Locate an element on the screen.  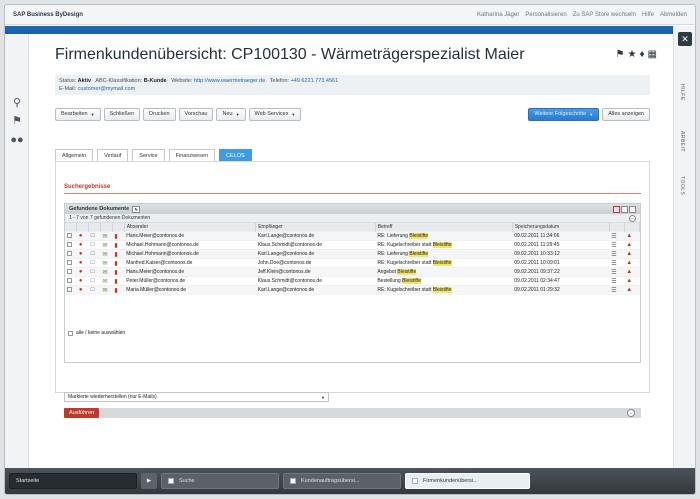
close-icon: ✕ is located at coordinates (685, 39).